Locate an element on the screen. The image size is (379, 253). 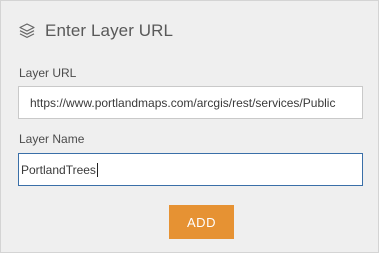
add-button: ADD is located at coordinates (201, 222).